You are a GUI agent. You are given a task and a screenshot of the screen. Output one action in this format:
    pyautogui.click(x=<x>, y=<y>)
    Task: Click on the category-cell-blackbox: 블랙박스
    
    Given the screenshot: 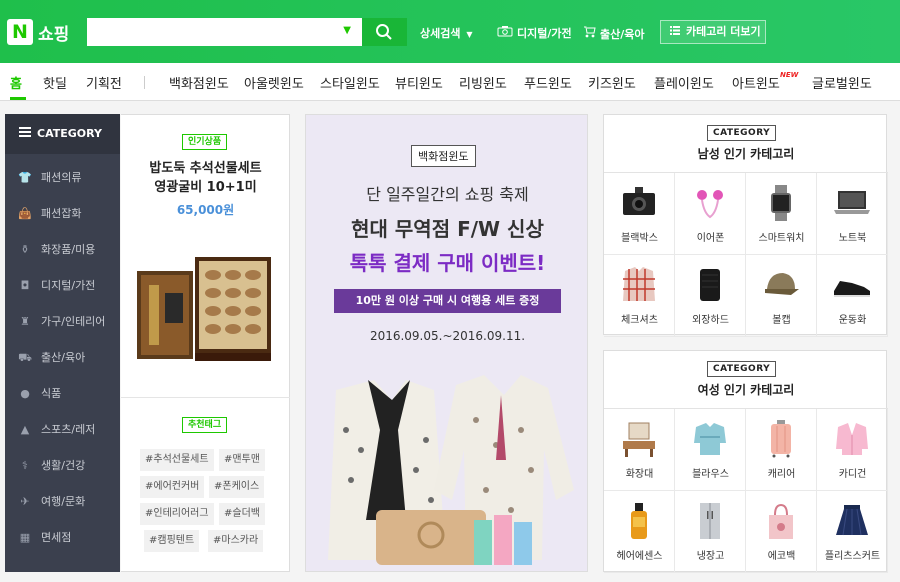 What is the action you would take?
    pyautogui.click(x=639, y=214)
    